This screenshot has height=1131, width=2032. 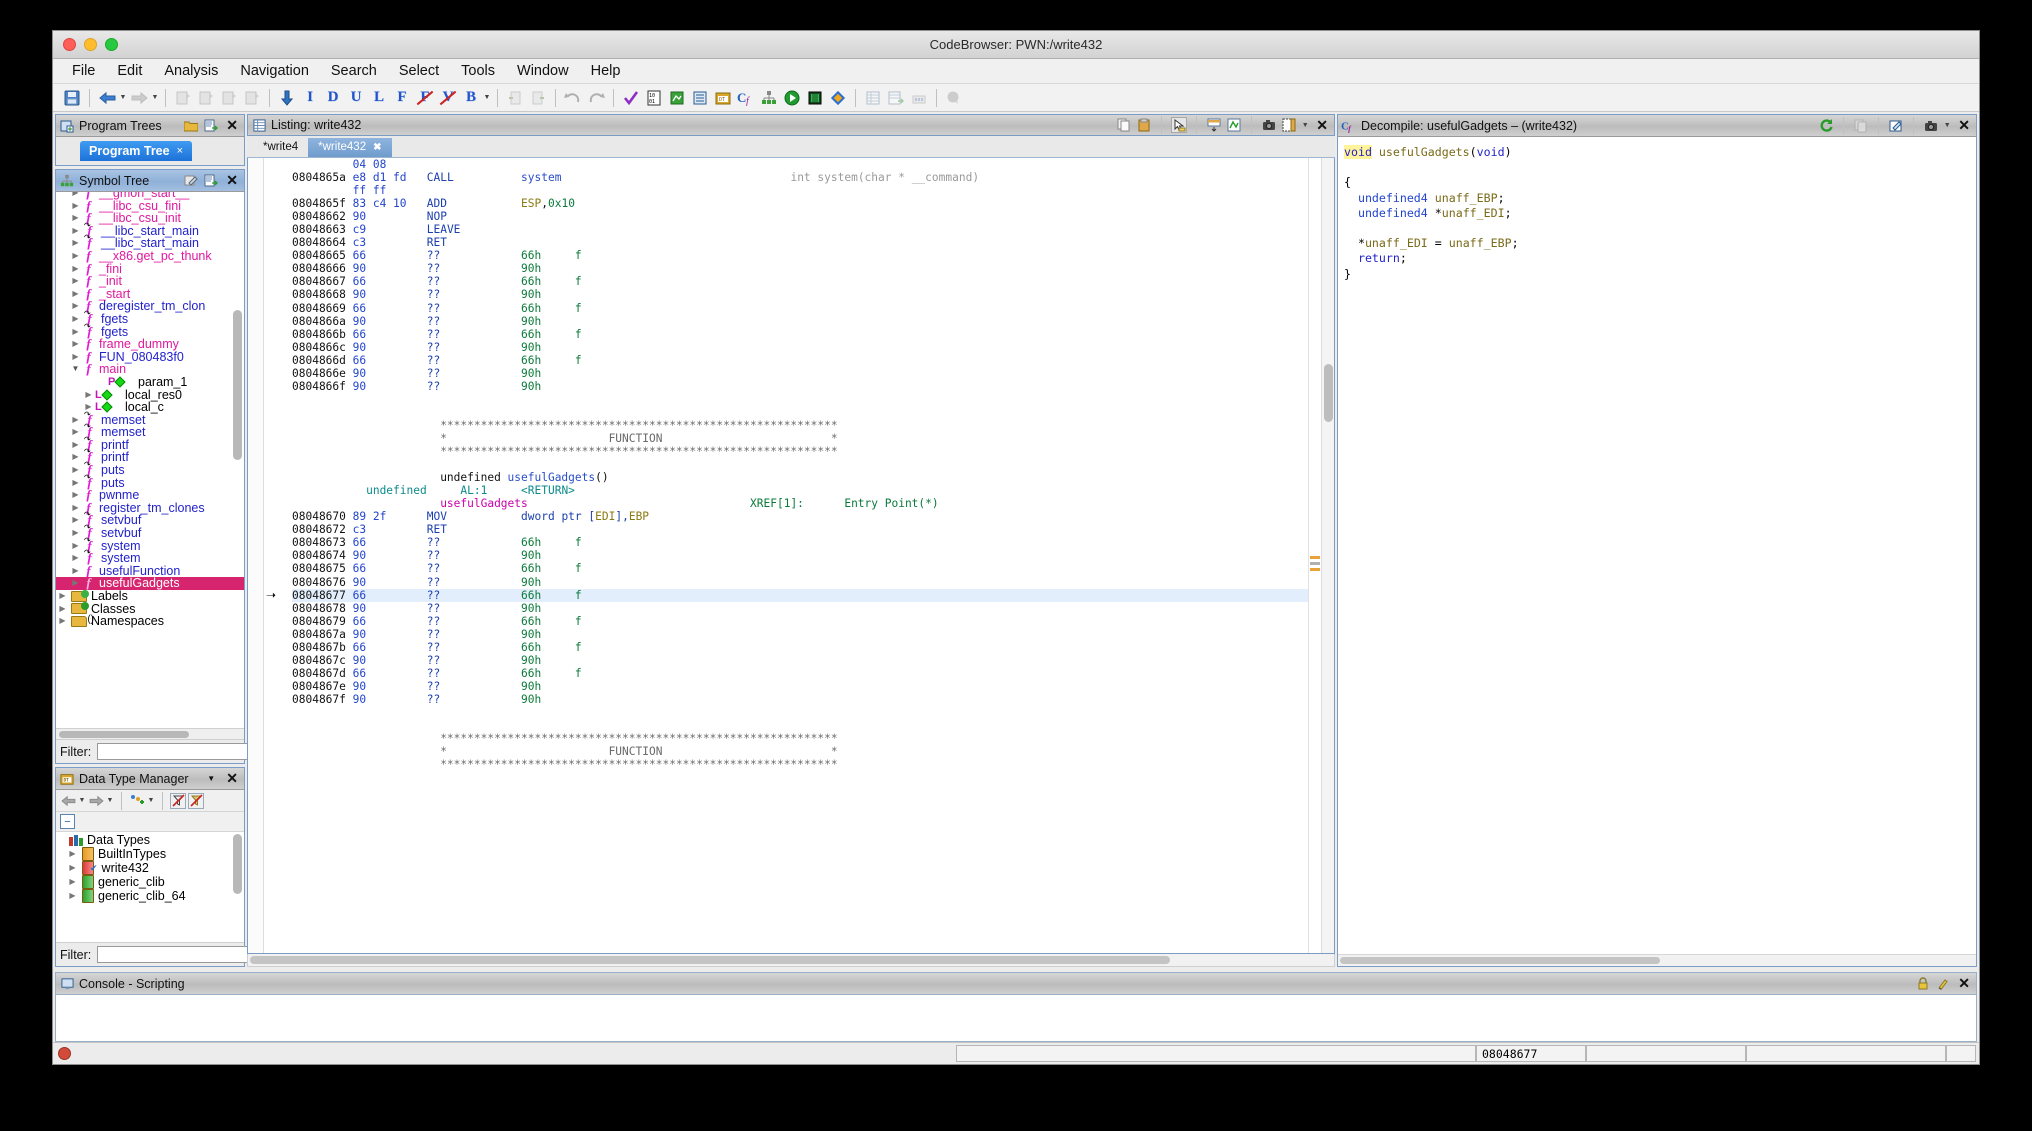 What do you see at coordinates (800, 360) in the screenshot?
I see `listing-row: 0804866d 66 ?? 66h f` at bounding box center [800, 360].